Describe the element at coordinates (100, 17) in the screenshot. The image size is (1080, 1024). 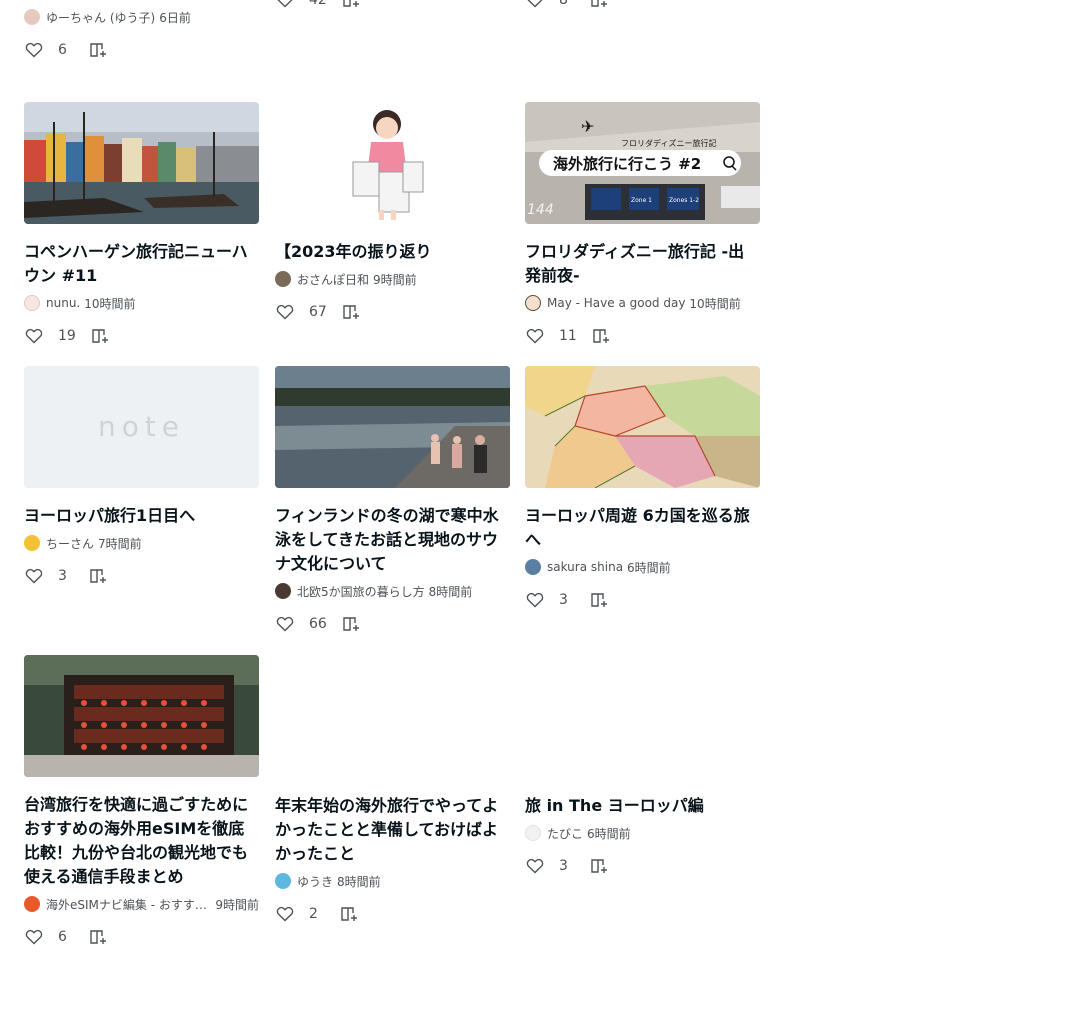
I see `author-name: ゆーちゃん (ゆう子)` at that location.